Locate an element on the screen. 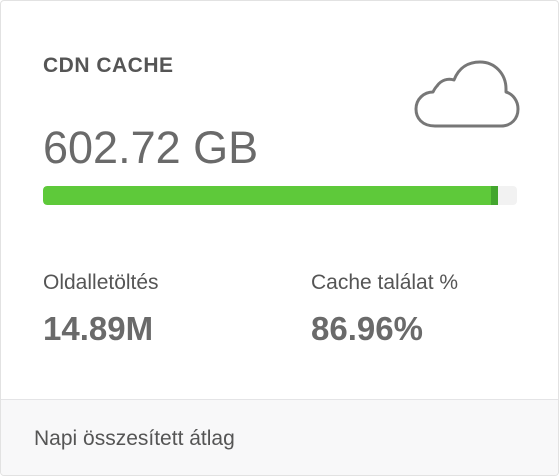 This screenshot has height=476, width=559. pageviews-label: Oldalletöltés is located at coordinates (101, 282).